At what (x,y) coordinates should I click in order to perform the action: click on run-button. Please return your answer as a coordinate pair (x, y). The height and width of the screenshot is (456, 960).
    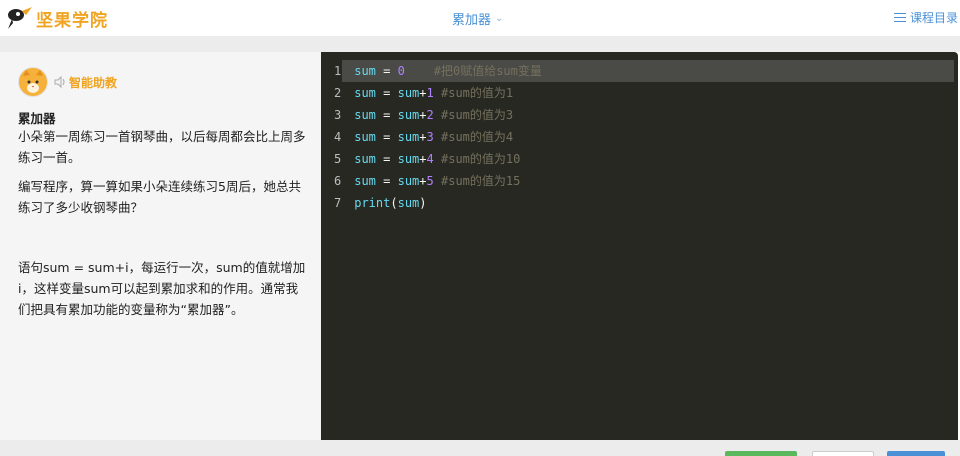
    Looking at the image, I should click on (761, 453).